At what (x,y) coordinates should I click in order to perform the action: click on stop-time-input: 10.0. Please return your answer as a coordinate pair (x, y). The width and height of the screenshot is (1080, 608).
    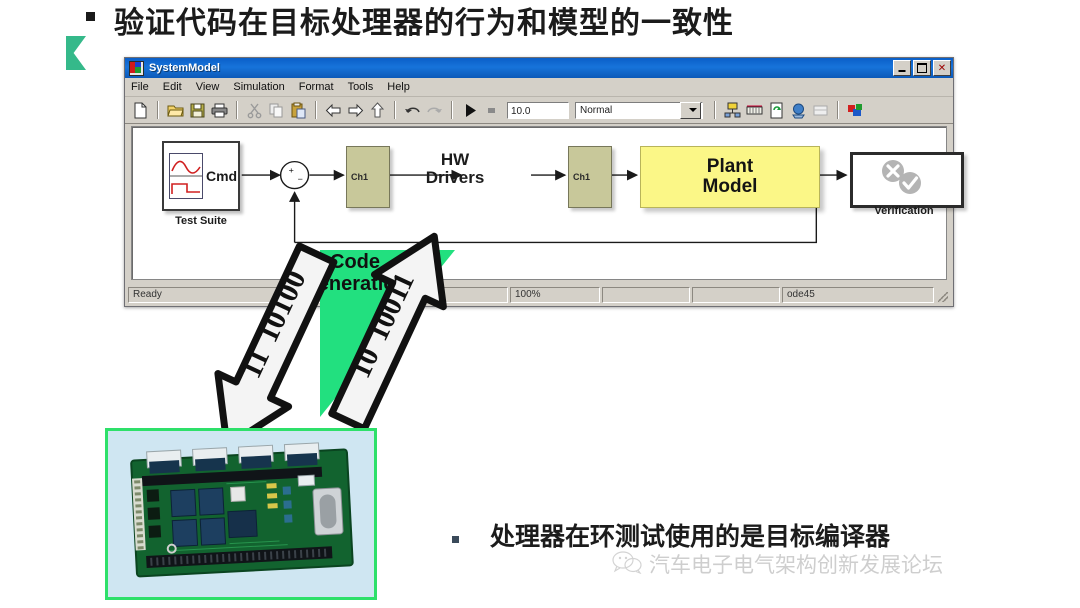
    Looking at the image, I should click on (538, 110).